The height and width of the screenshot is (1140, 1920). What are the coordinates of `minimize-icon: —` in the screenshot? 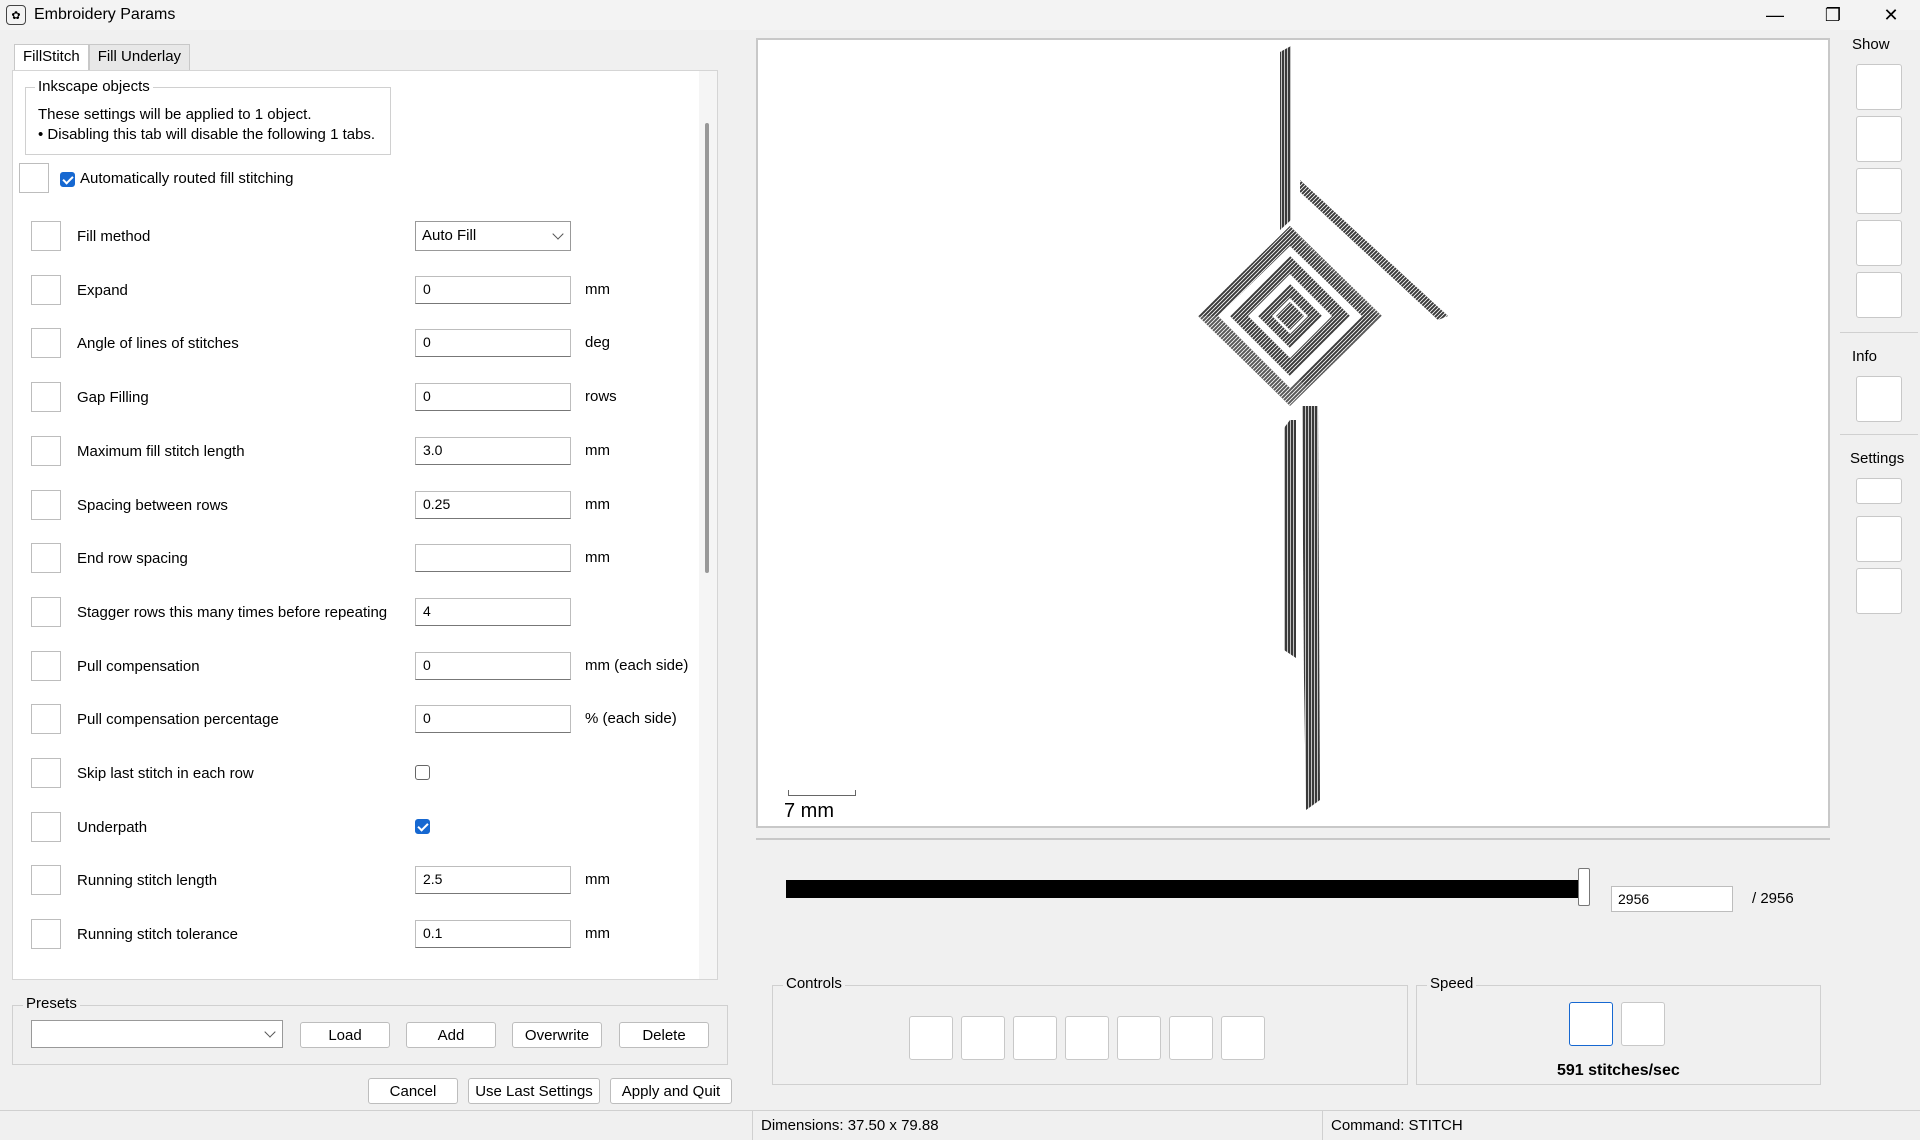 It's located at (1775, 15).